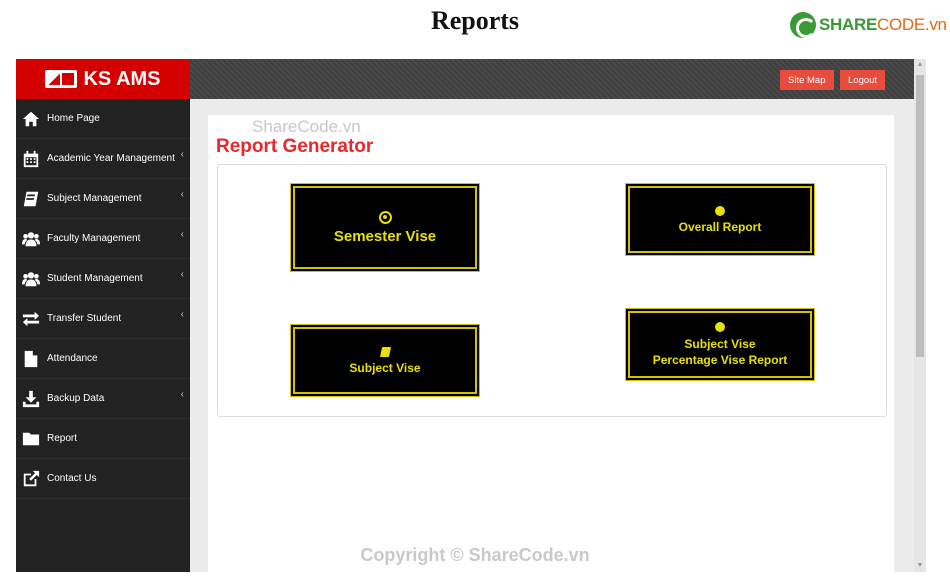 Image resolution: width=950 pixels, height=585 pixels. I want to click on button-label: Semester Vise, so click(385, 236).